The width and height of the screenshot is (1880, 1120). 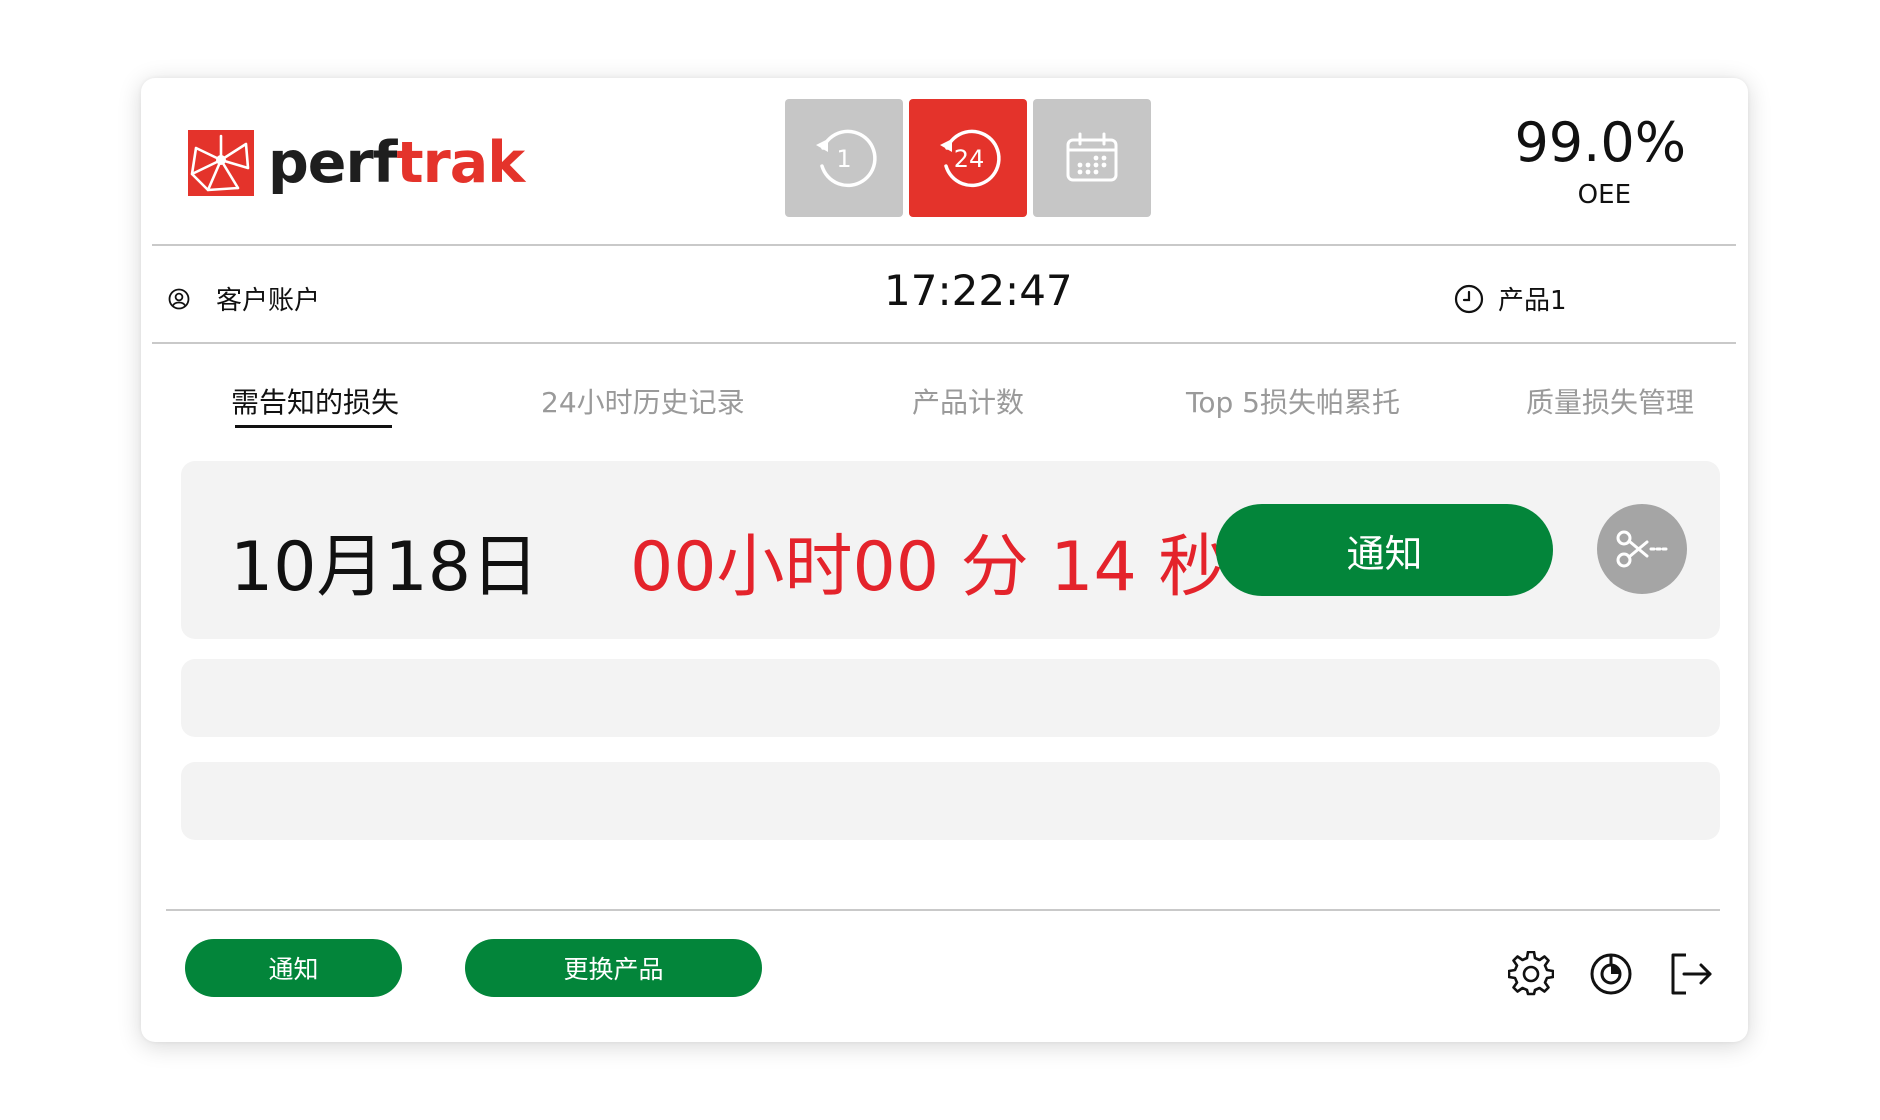 I want to click on history-1-button: 1, so click(x=844, y=158).